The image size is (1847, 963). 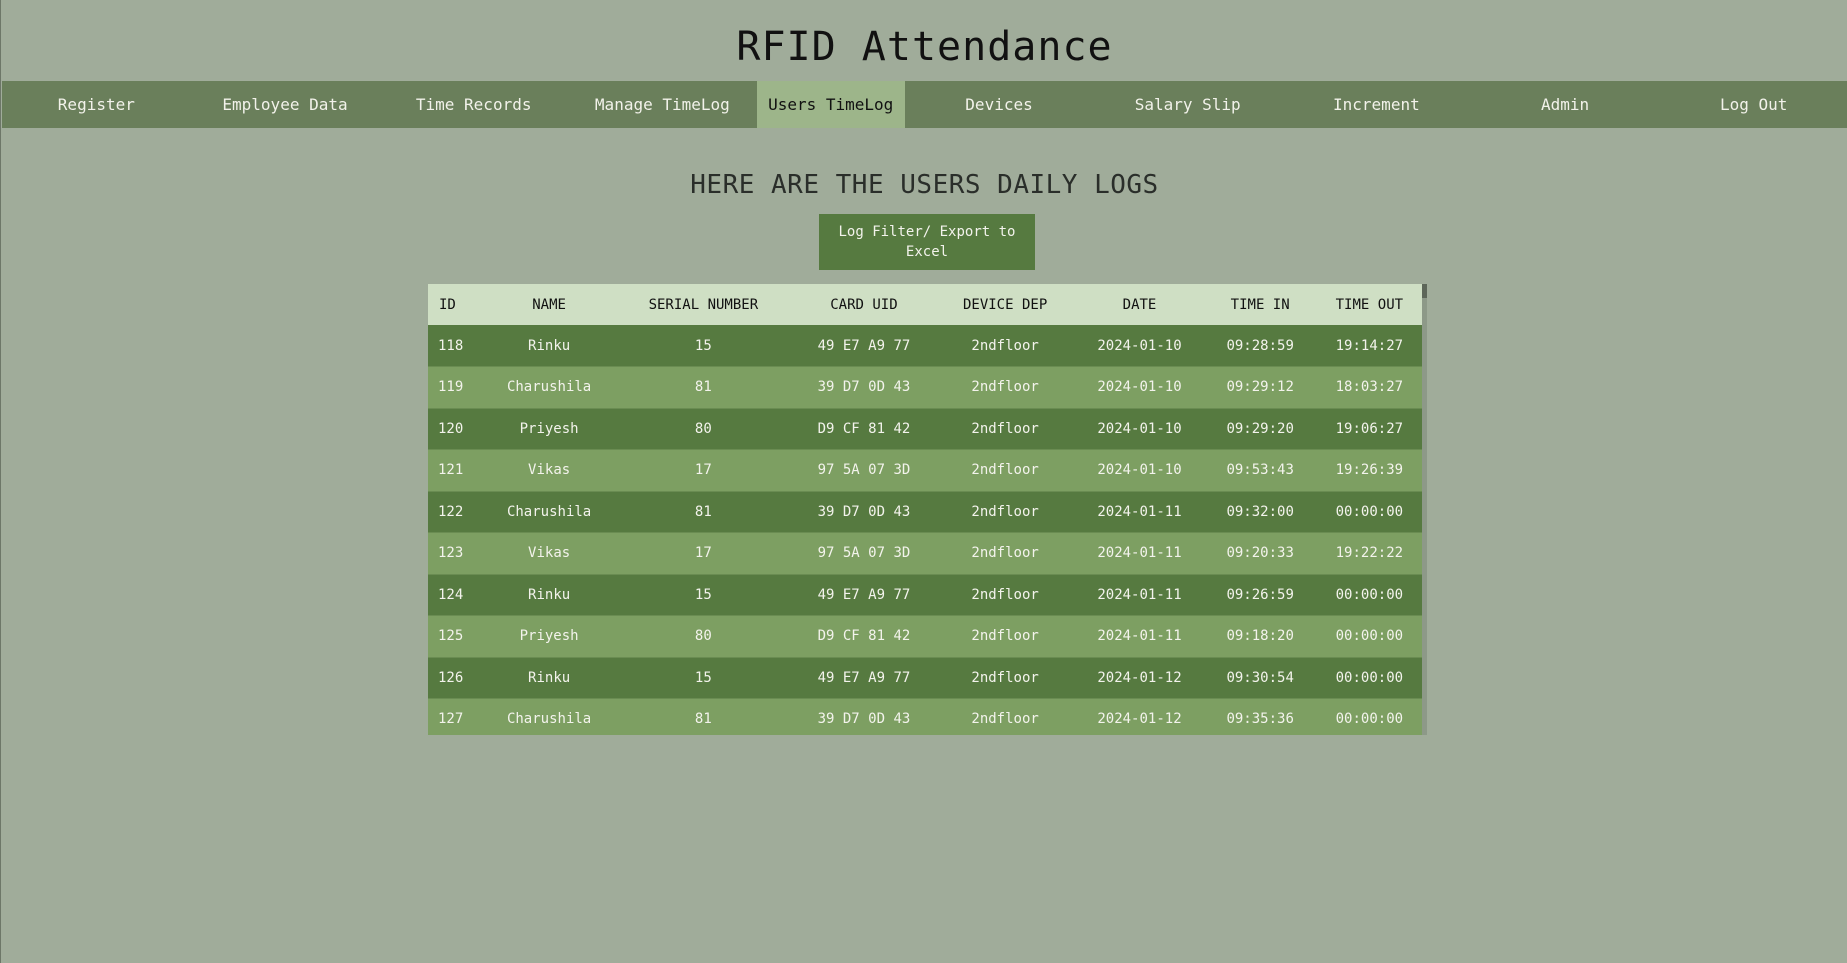 I want to click on cell-time-in: 09:18:20, so click(x=1260, y=636).